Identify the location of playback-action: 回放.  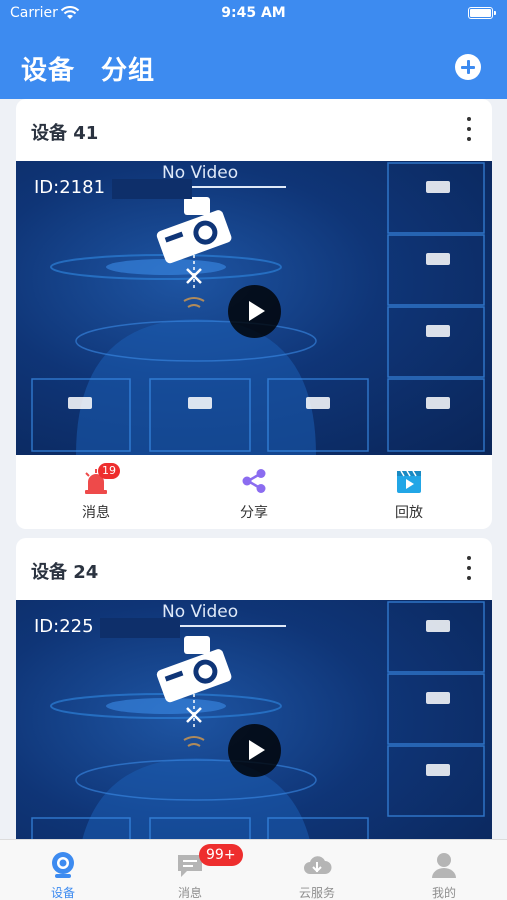
(409, 492).